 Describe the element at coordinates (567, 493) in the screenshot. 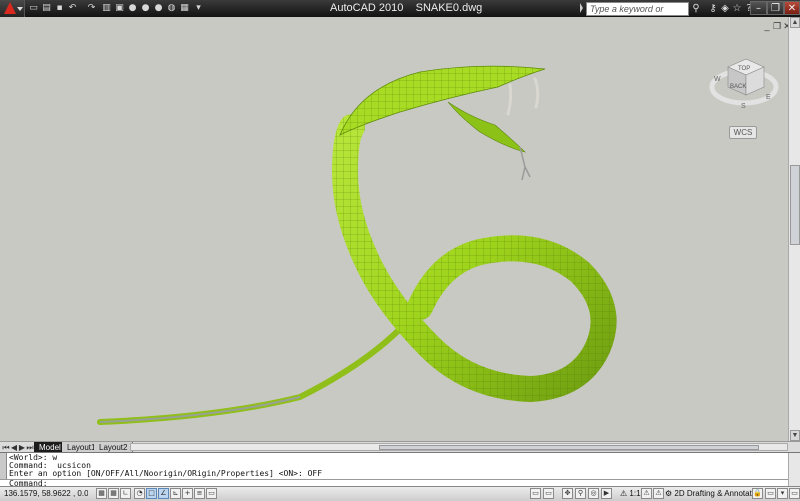

I see `pan-icon: ✥` at that location.